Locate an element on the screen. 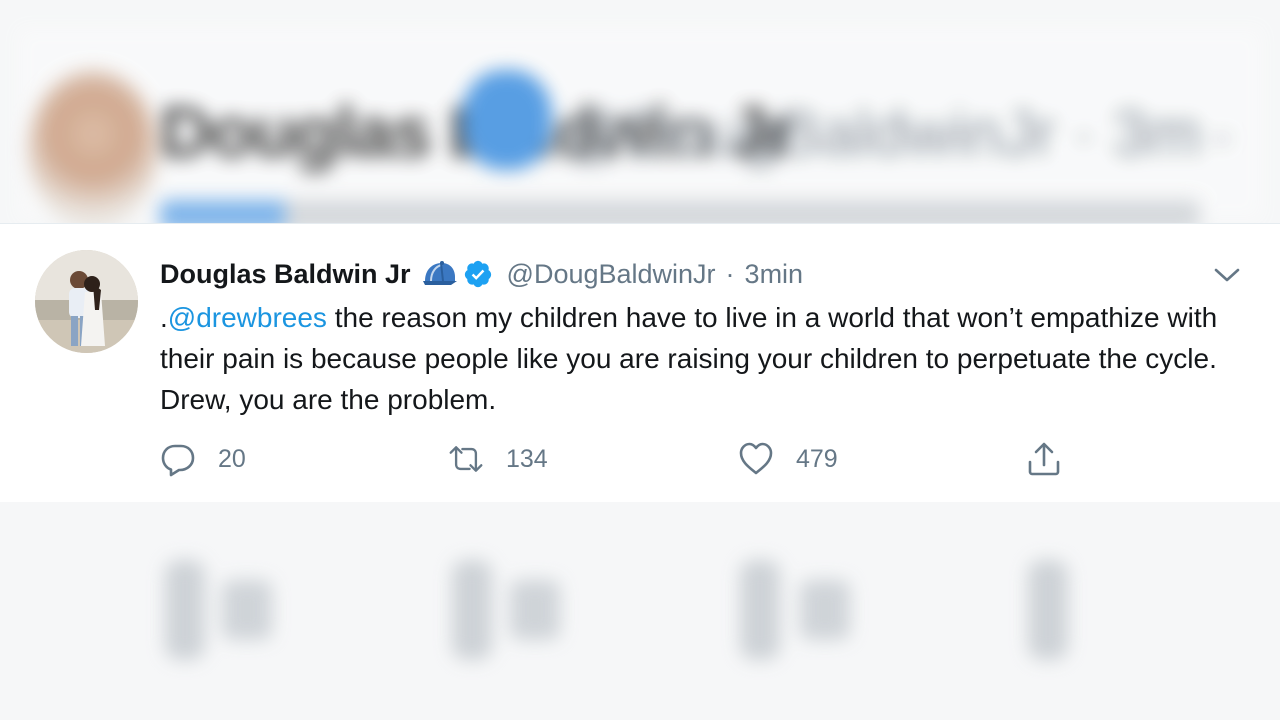 Image resolution: width=1280 pixels, height=720 pixels. tweet-header: Douglas Baldwin Jr @DougBaldwinJr · 3min is located at coordinates (481, 274).